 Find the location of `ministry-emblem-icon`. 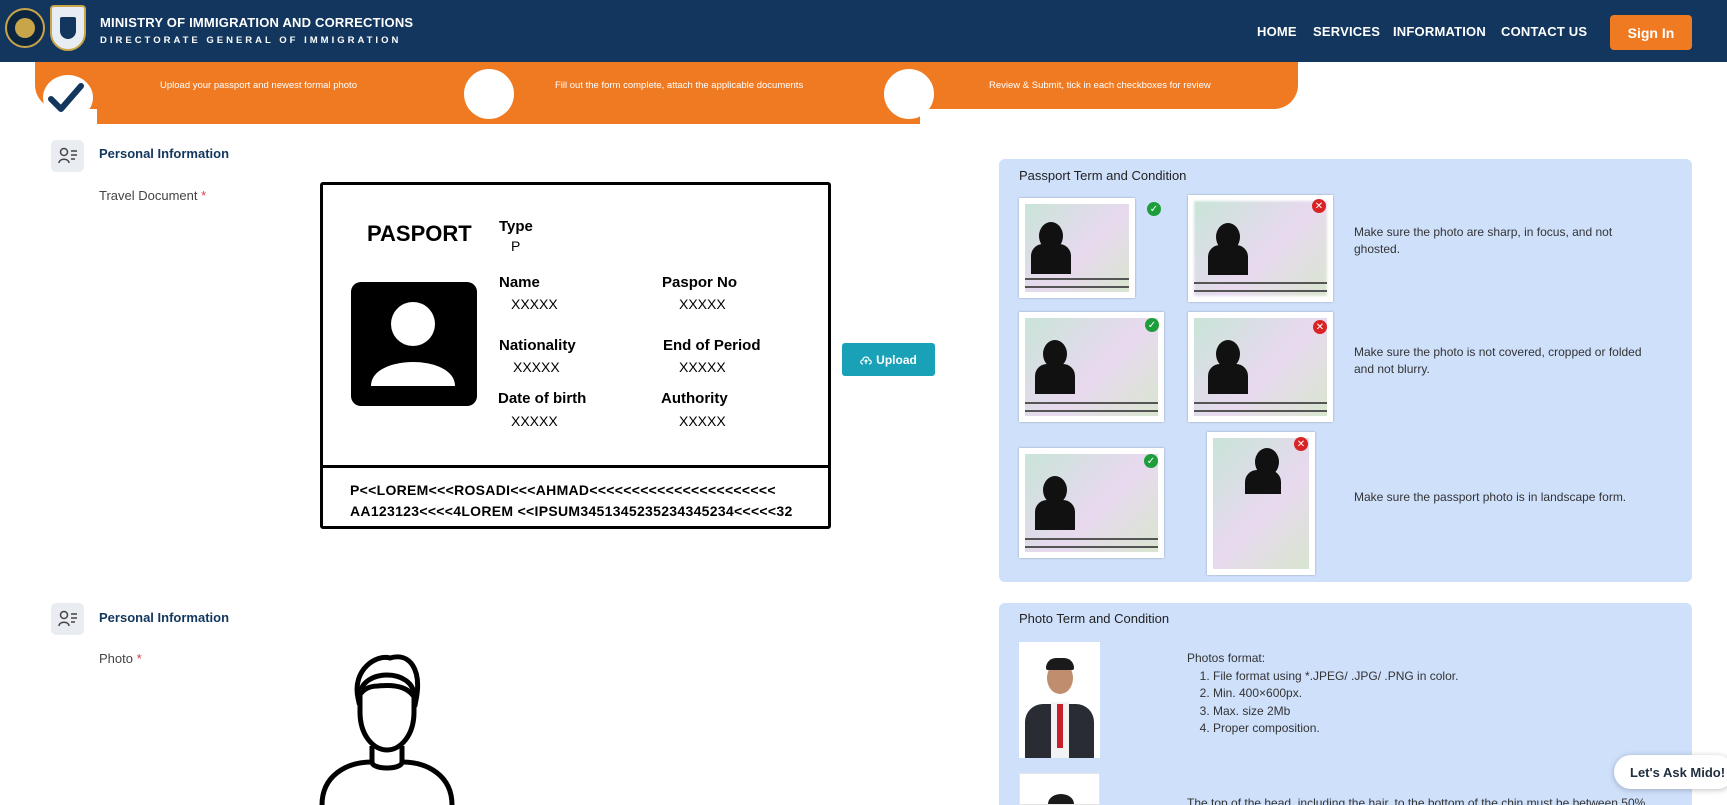

ministry-emblem-icon is located at coordinates (25, 28).